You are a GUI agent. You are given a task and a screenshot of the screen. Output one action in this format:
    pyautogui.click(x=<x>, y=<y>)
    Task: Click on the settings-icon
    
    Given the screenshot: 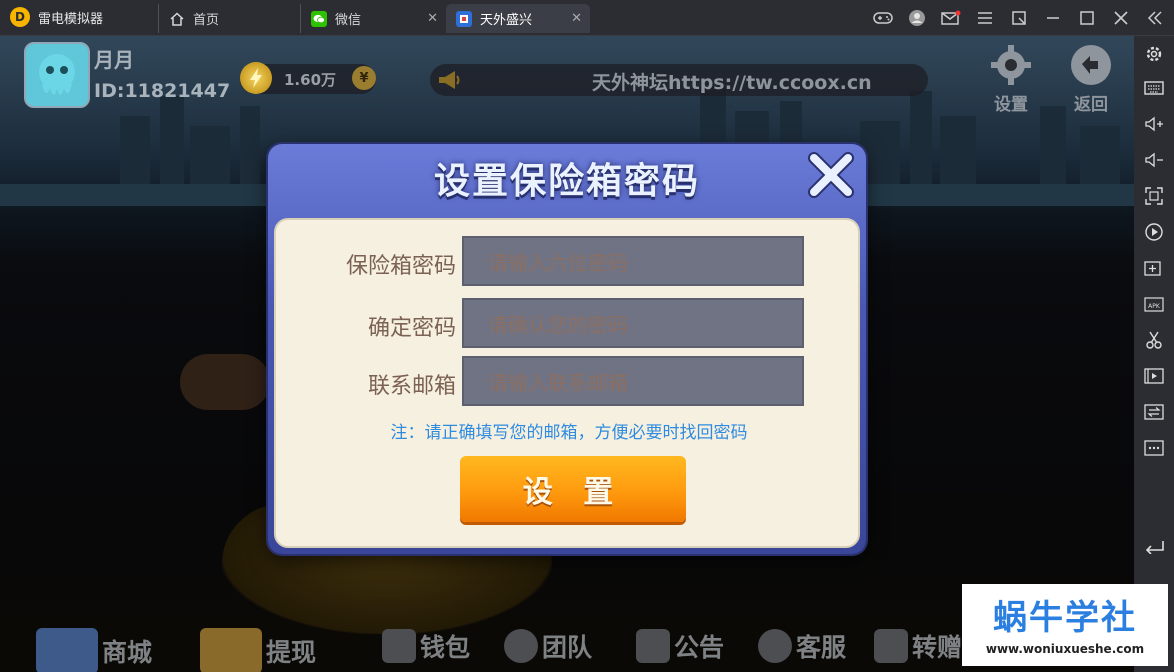 What is the action you would take?
    pyautogui.click(x=1154, y=54)
    